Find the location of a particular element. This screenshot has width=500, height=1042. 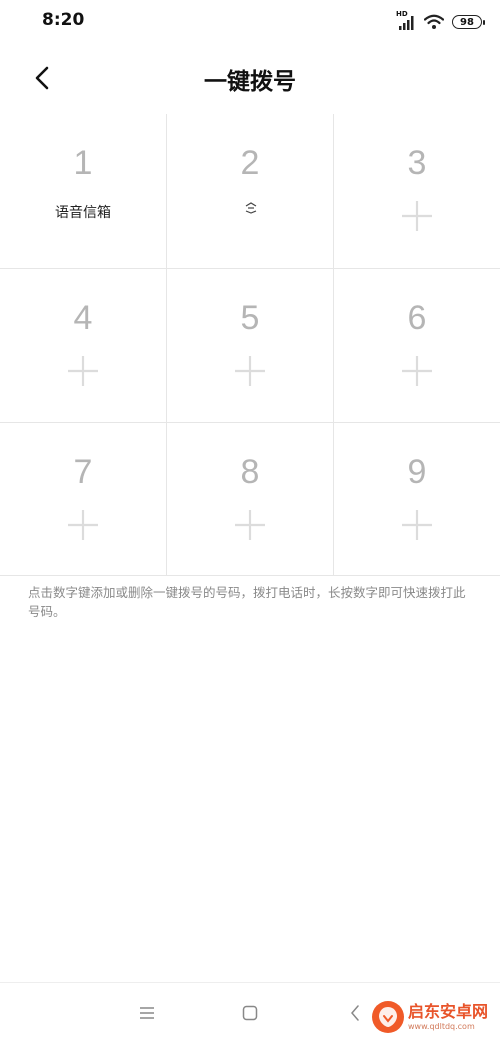

home-icon is located at coordinates (250, 1013).